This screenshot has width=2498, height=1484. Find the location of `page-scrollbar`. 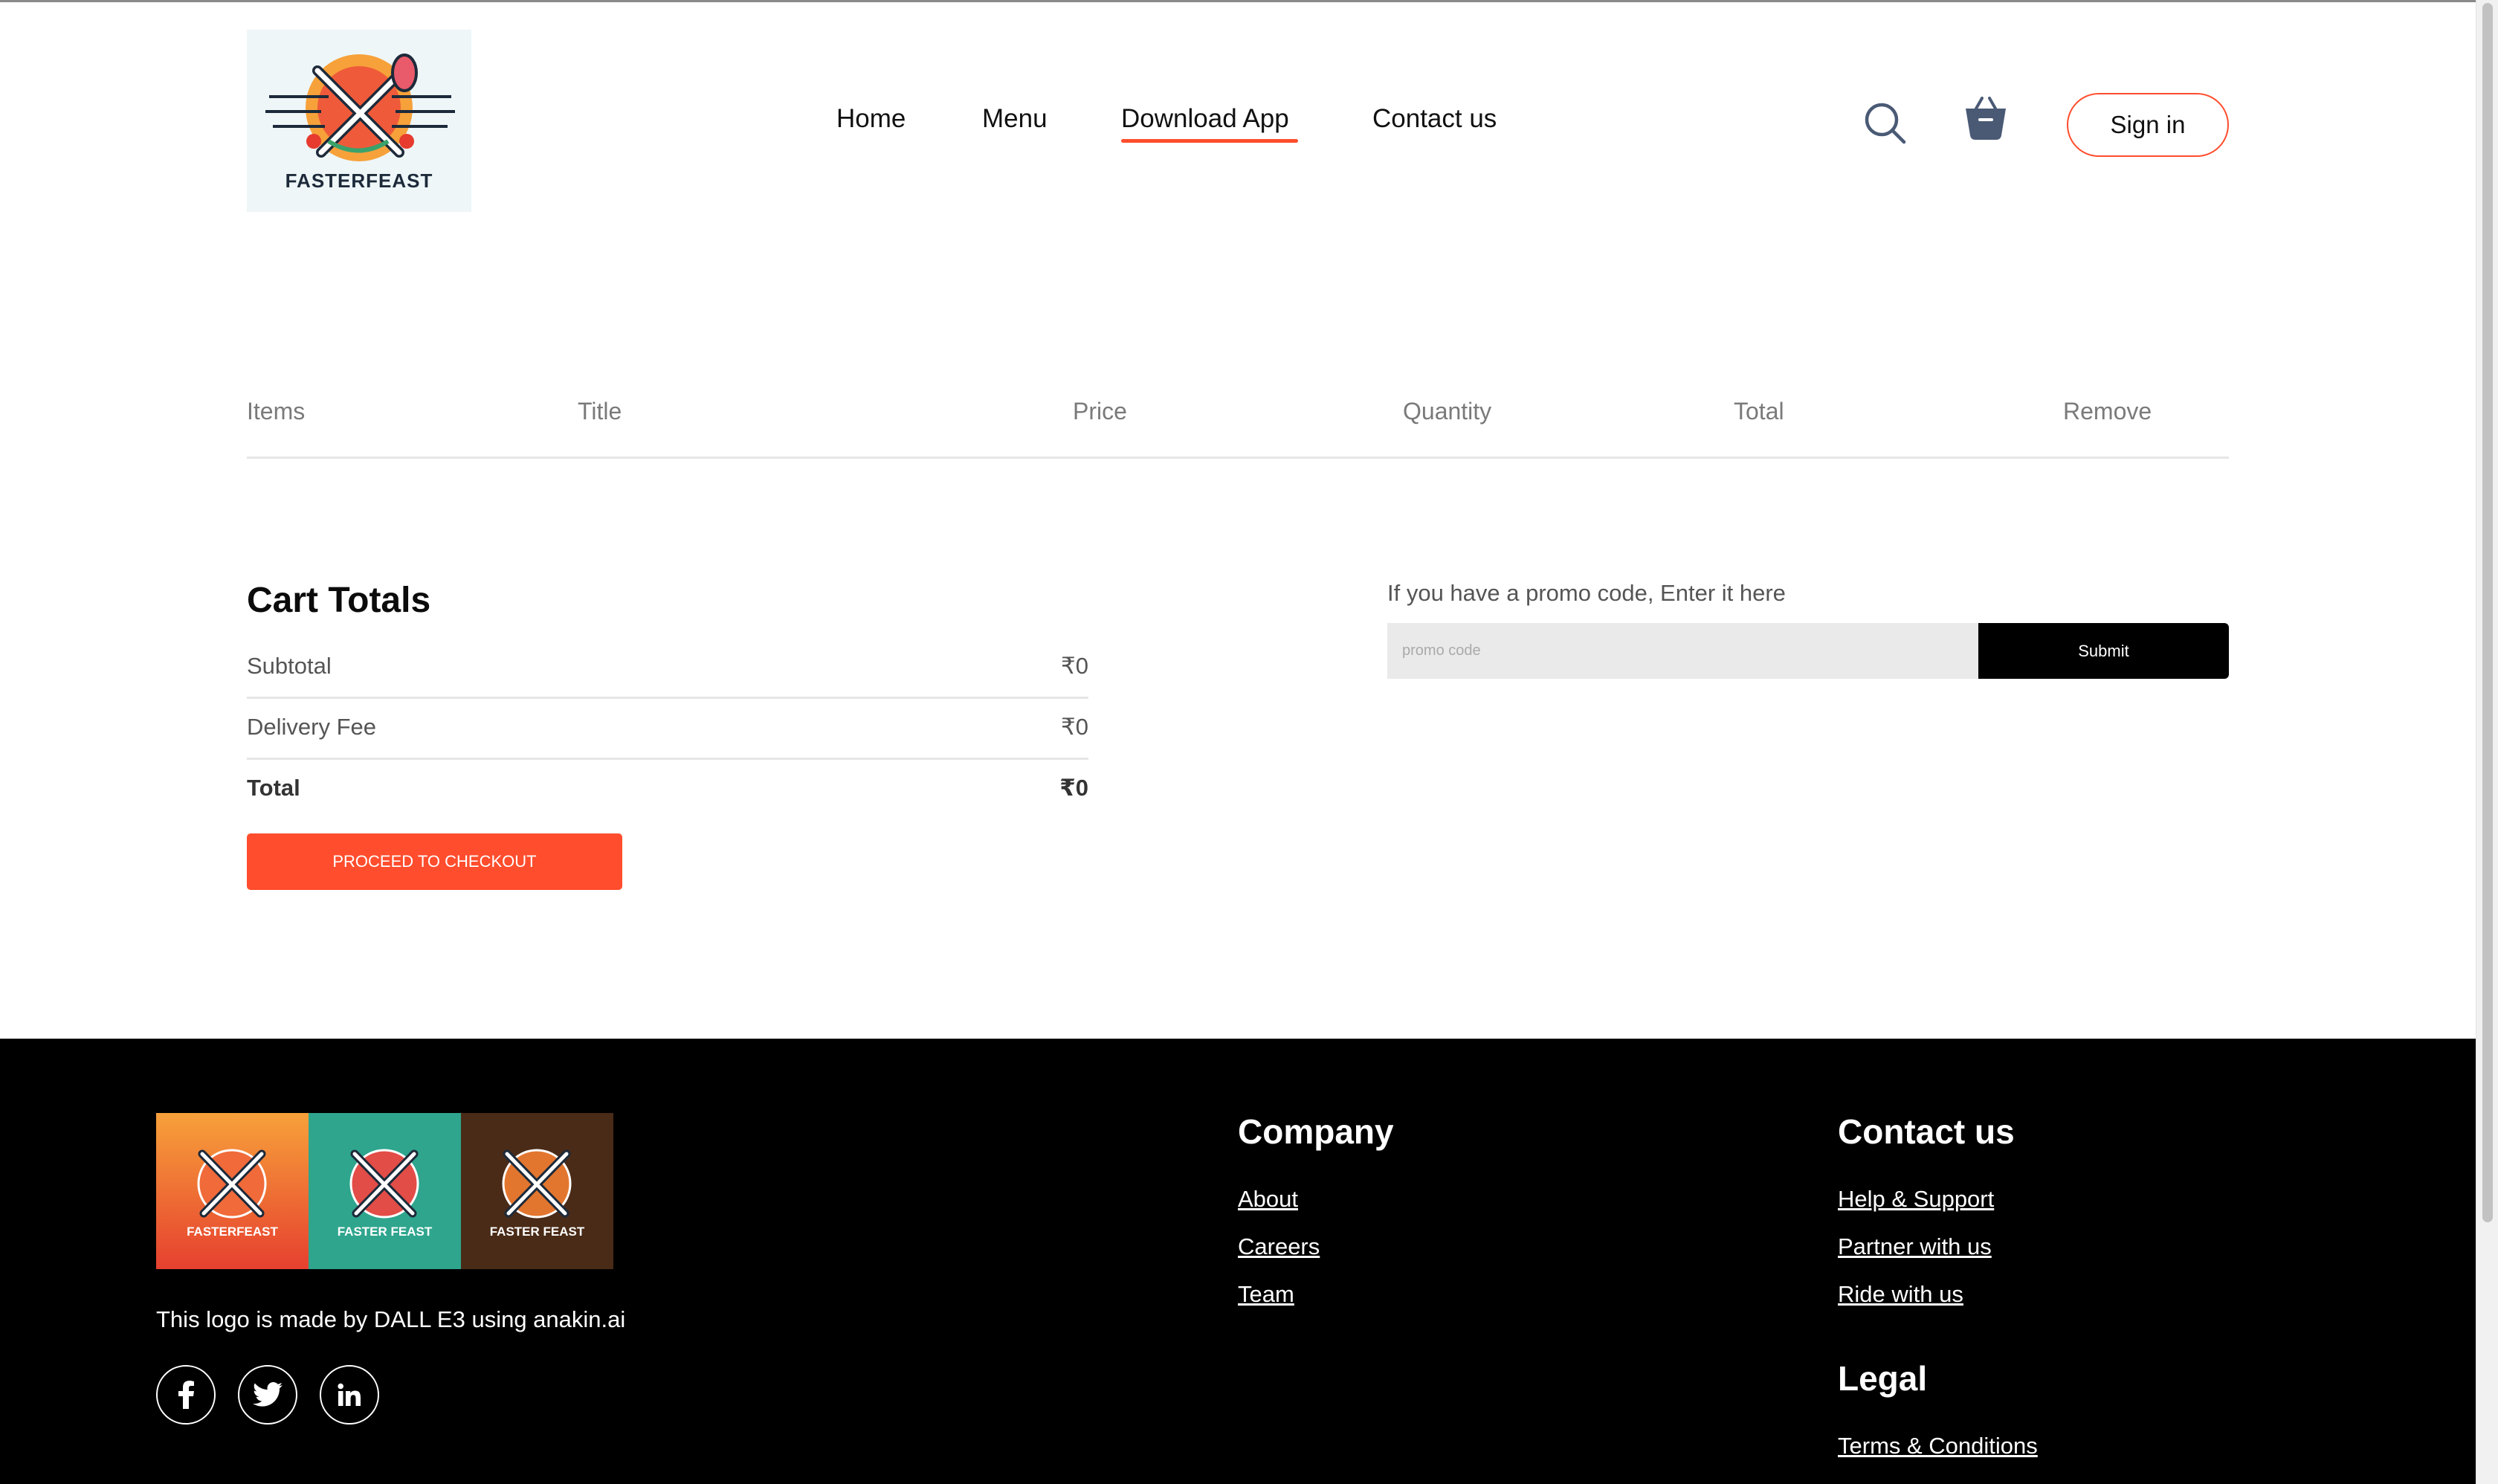

page-scrollbar is located at coordinates (2487, 742).